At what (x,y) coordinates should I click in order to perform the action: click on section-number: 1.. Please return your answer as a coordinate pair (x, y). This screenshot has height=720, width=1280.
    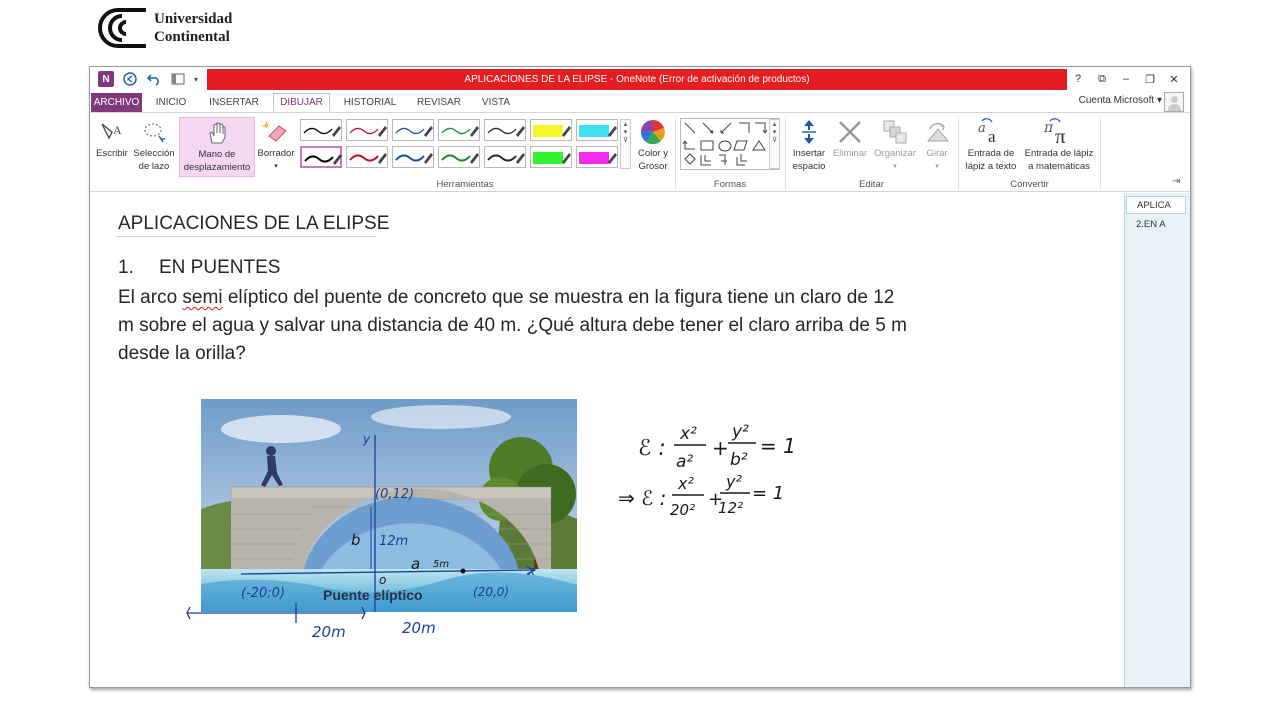
    Looking at the image, I should click on (126, 267).